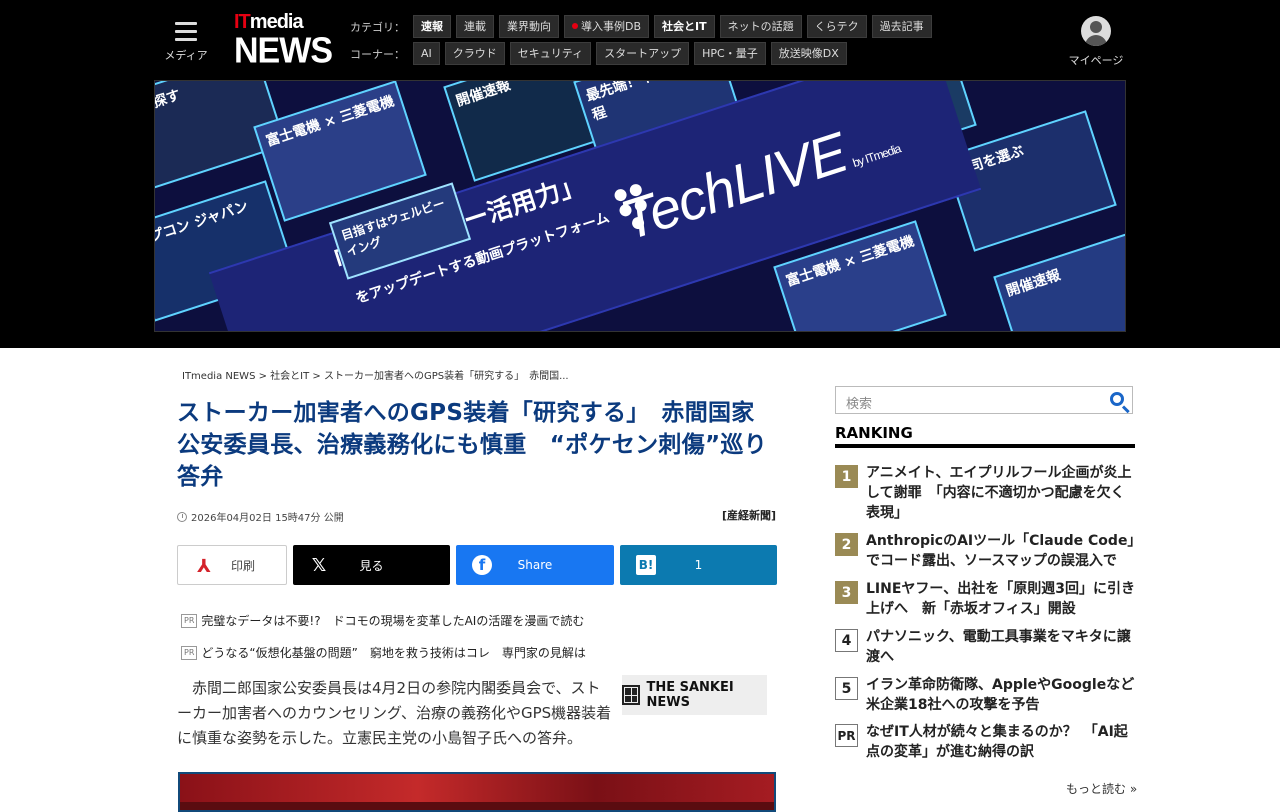 The width and height of the screenshot is (1280, 812). Describe the element at coordinates (760, 26) in the screenshot. I see `nav-category-net: ネットの話題` at that location.